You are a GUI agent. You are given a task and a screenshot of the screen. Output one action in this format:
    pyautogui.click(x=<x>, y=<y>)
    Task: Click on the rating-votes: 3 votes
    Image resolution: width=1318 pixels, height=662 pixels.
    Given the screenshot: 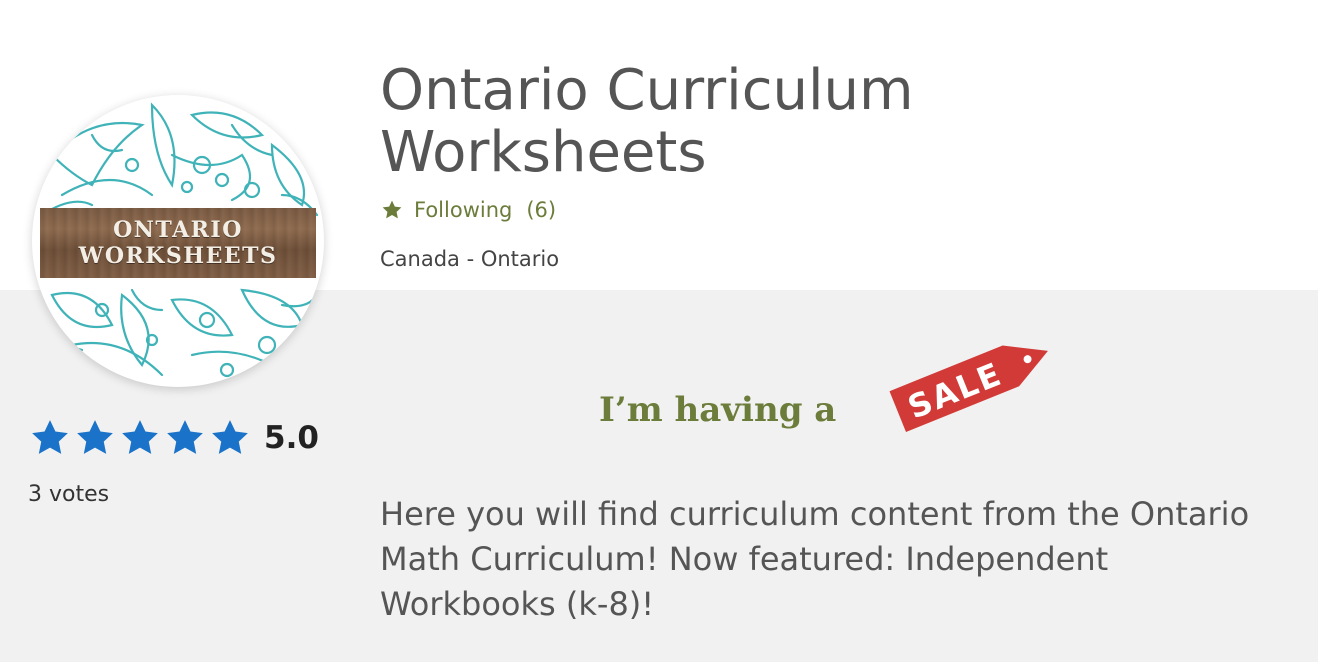 What is the action you would take?
    pyautogui.click(x=69, y=494)
    